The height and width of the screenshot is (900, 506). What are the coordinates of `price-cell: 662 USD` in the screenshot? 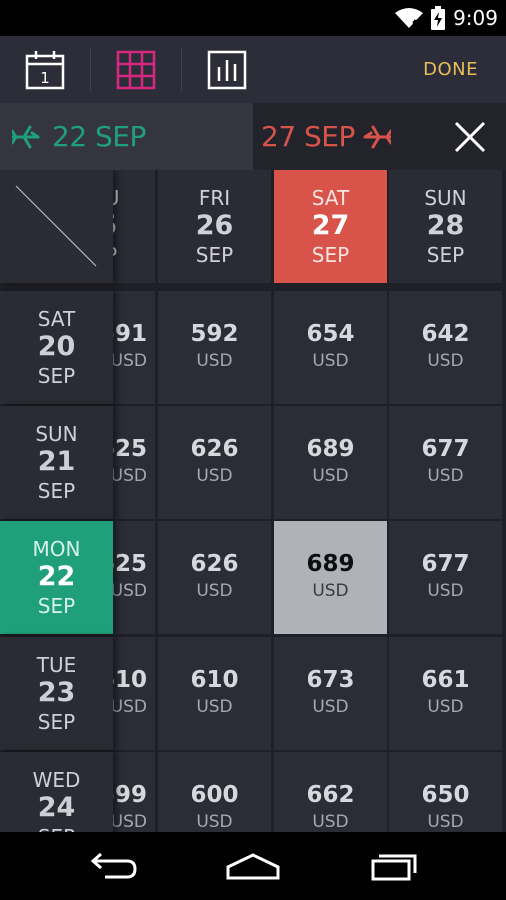 It's located at (330, 792).